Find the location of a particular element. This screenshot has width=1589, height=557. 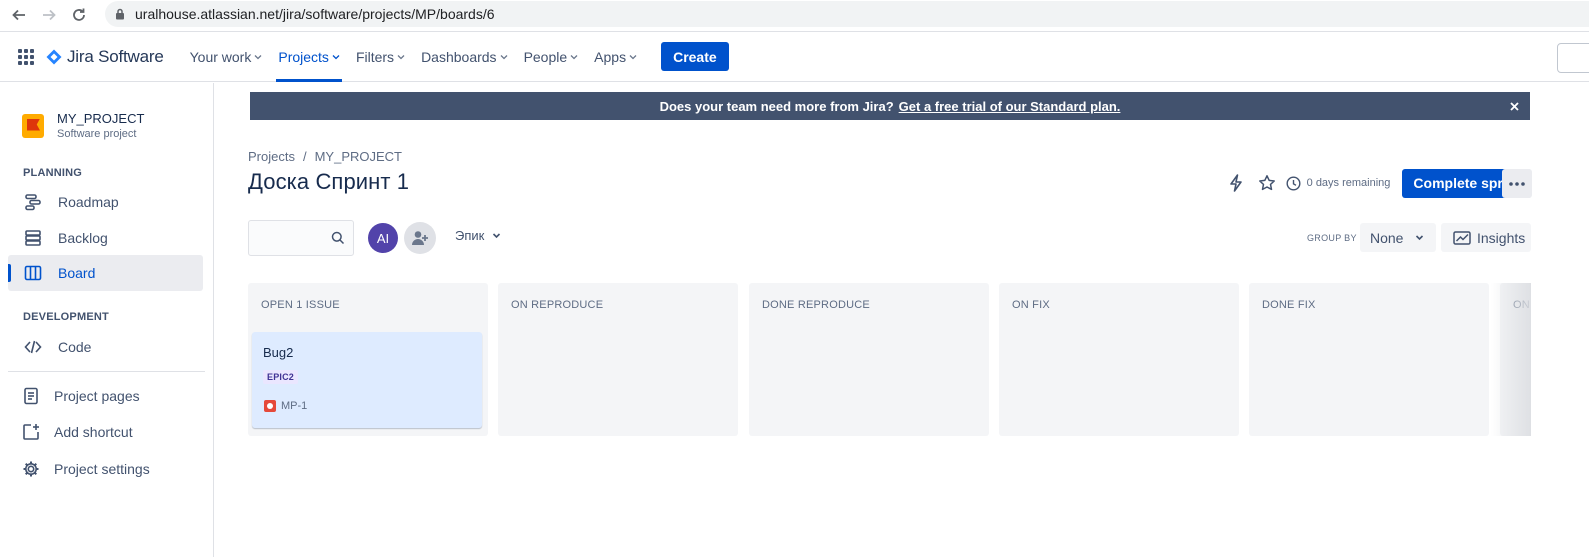

reload-icon is located at coordinates (79, 15).